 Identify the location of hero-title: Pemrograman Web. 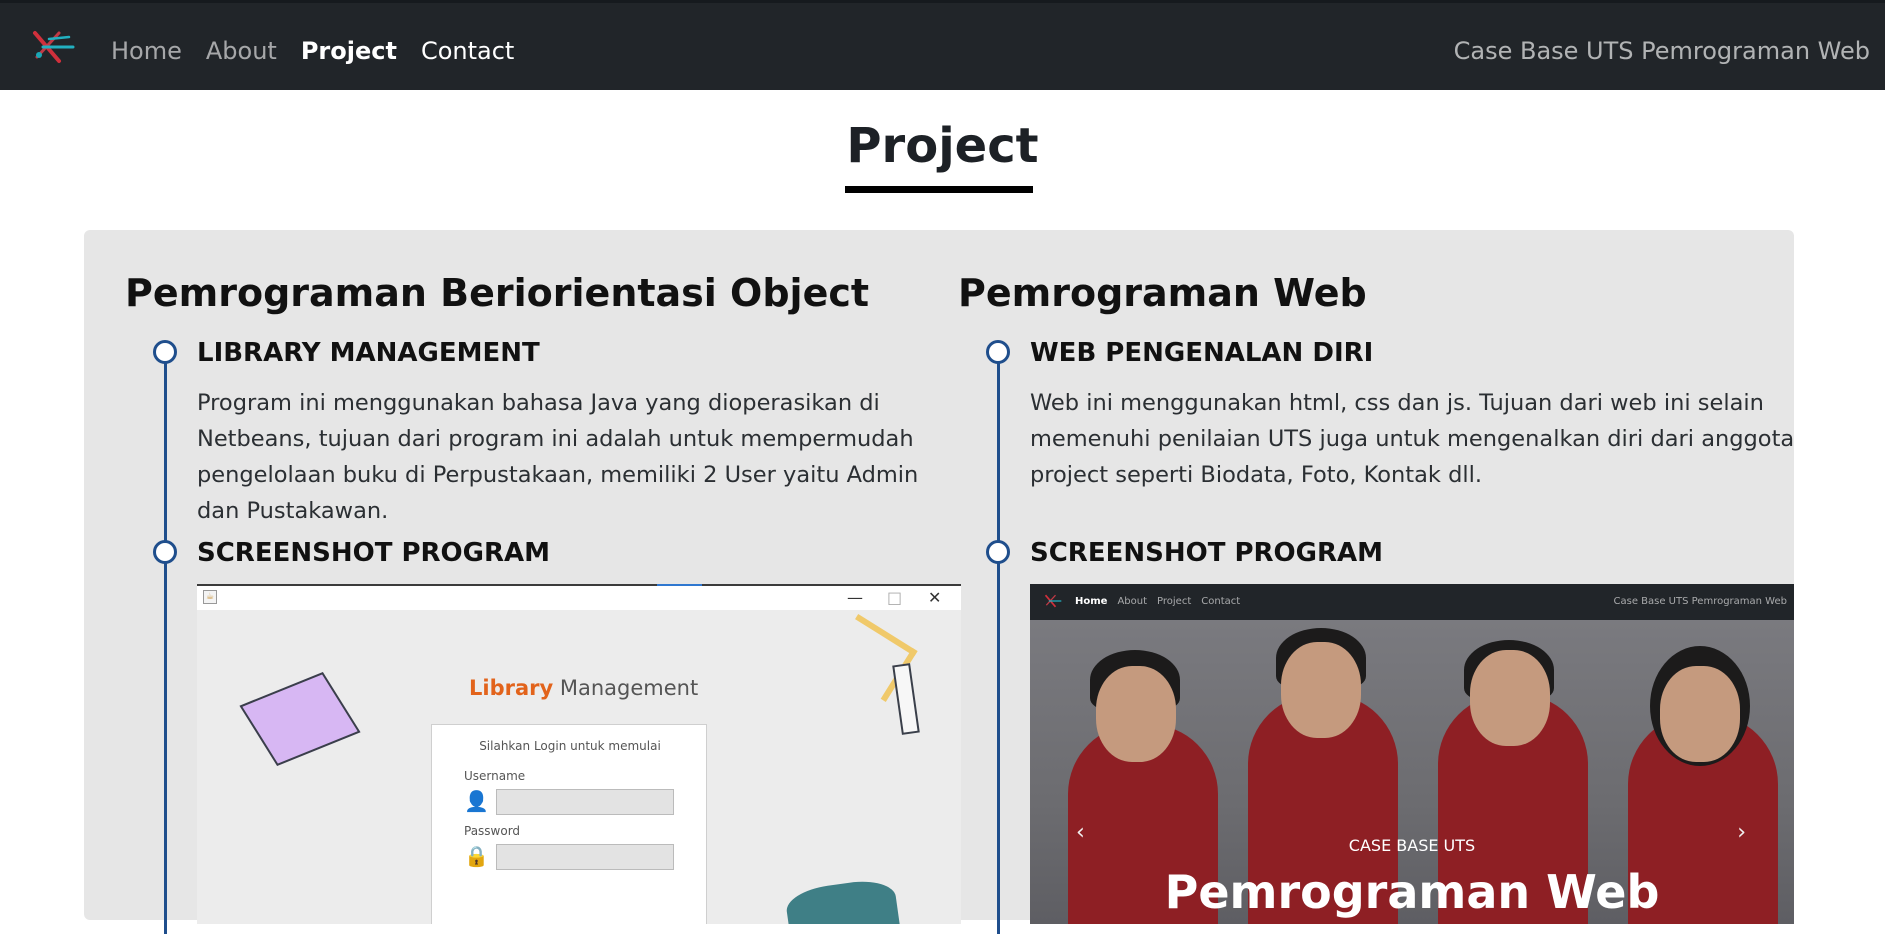
(1412, 892).